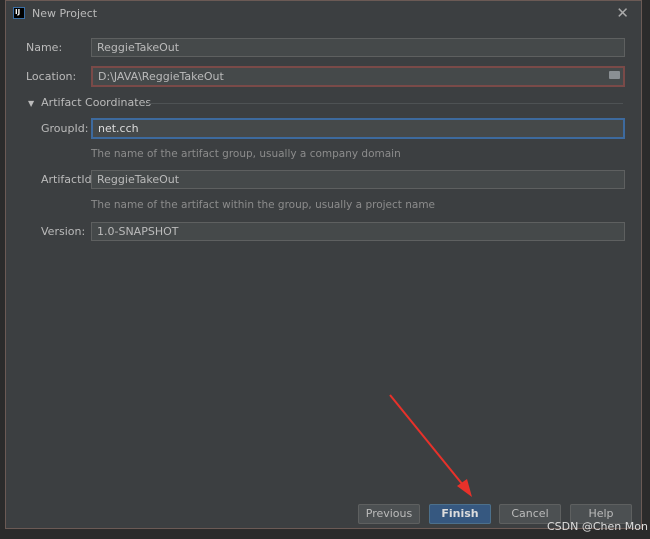 The height and width of the screenshot is (539, 650). I want to click on watermark: CSDN @Chen Mon, so click(597, 526).